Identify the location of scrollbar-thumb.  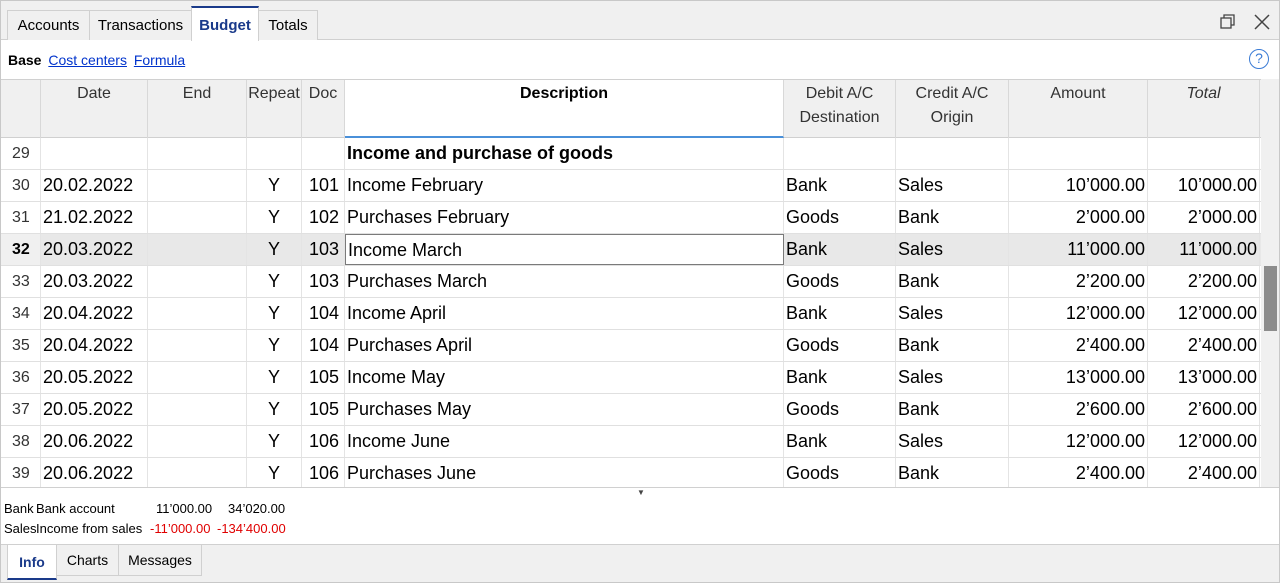
(1270, 298).